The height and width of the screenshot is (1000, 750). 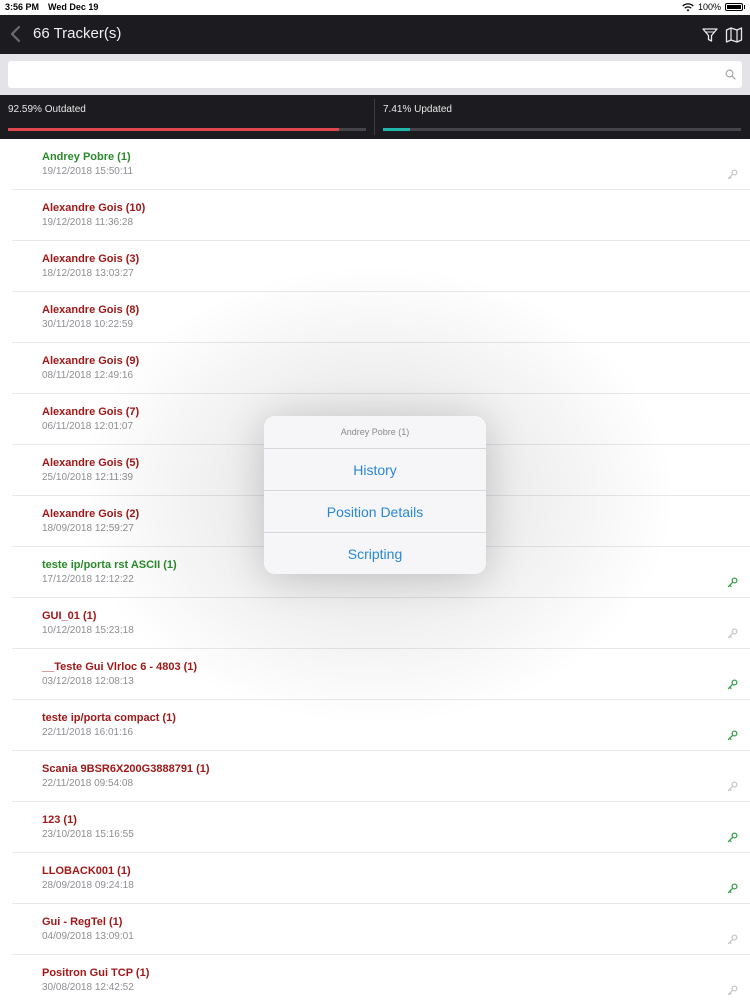 What do you see at coordinates (375, 7) in the screenshot?
I see `status-bar: 3:56 PM Wed Dec 19 100%` at bounding box center [375, 7].